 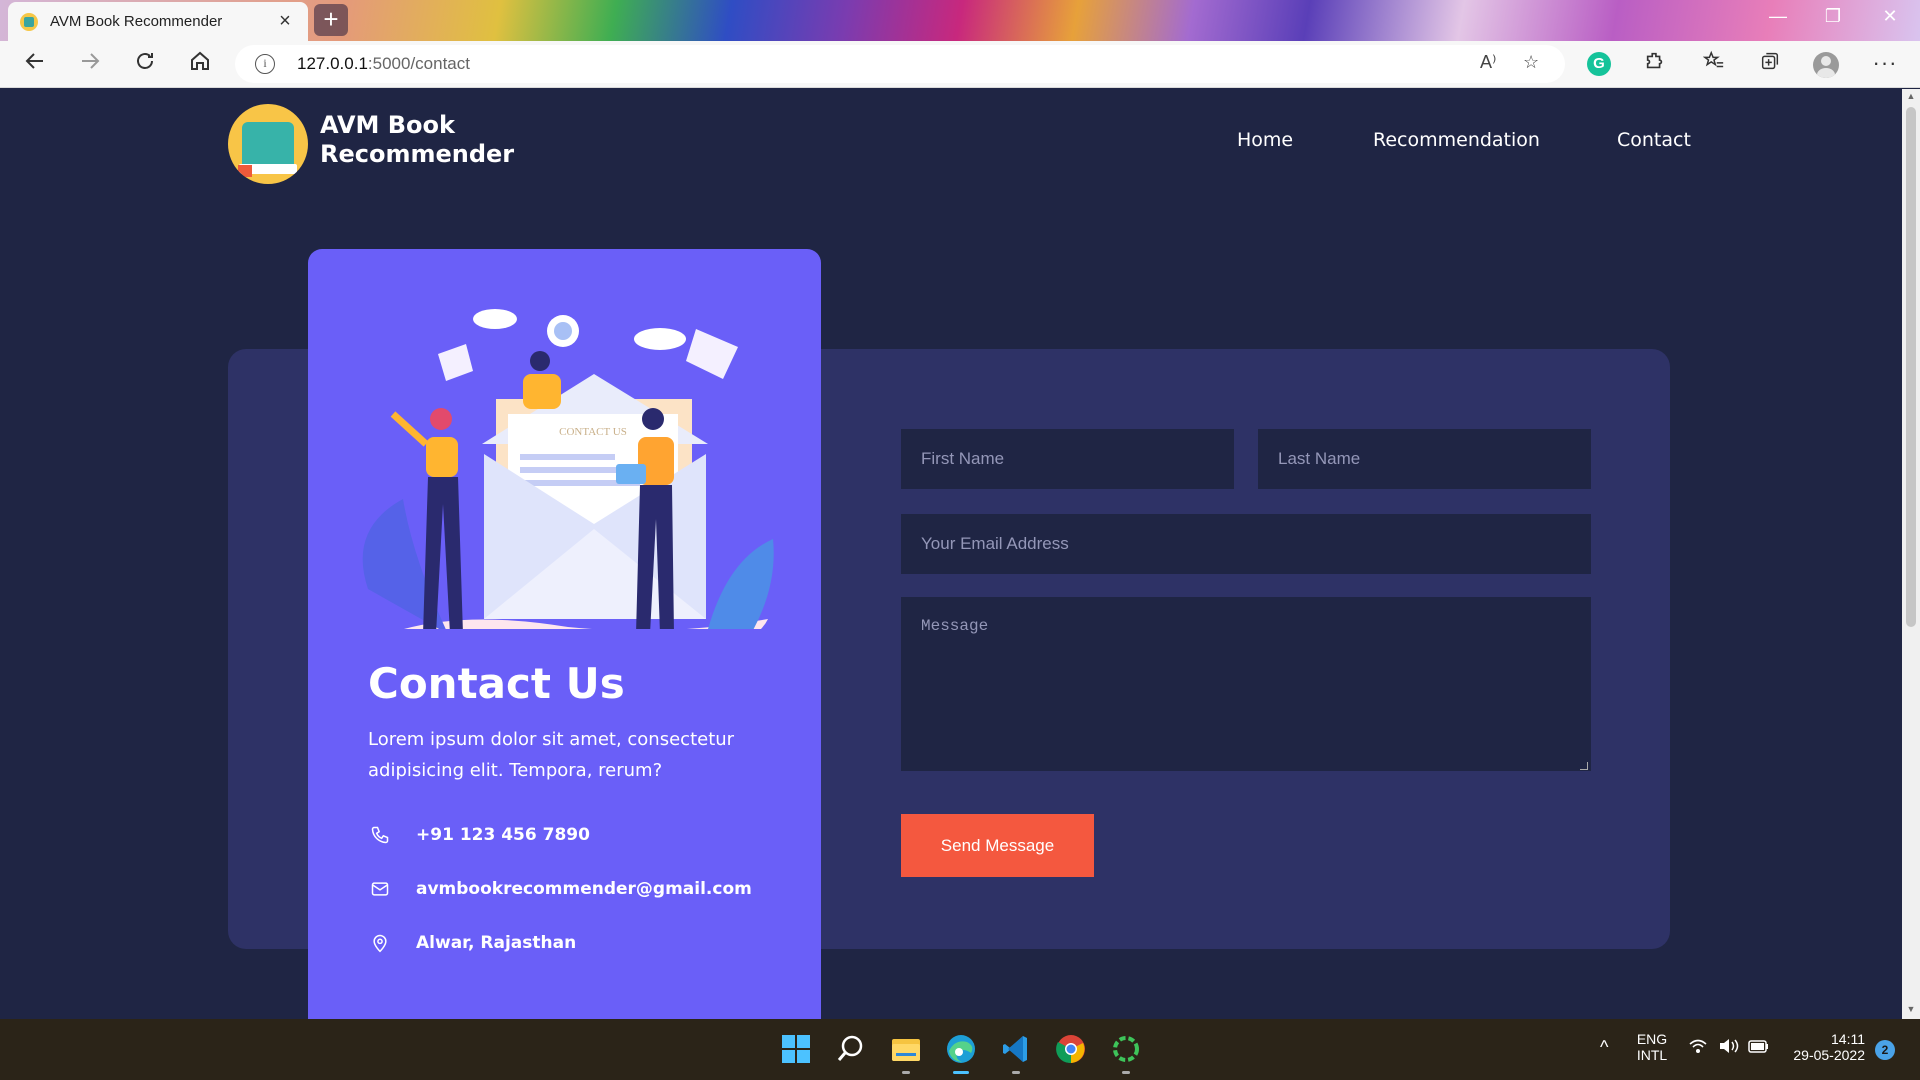 I want to click on address-text: Alwar, Rajasthan, so click(x=496, y=943).